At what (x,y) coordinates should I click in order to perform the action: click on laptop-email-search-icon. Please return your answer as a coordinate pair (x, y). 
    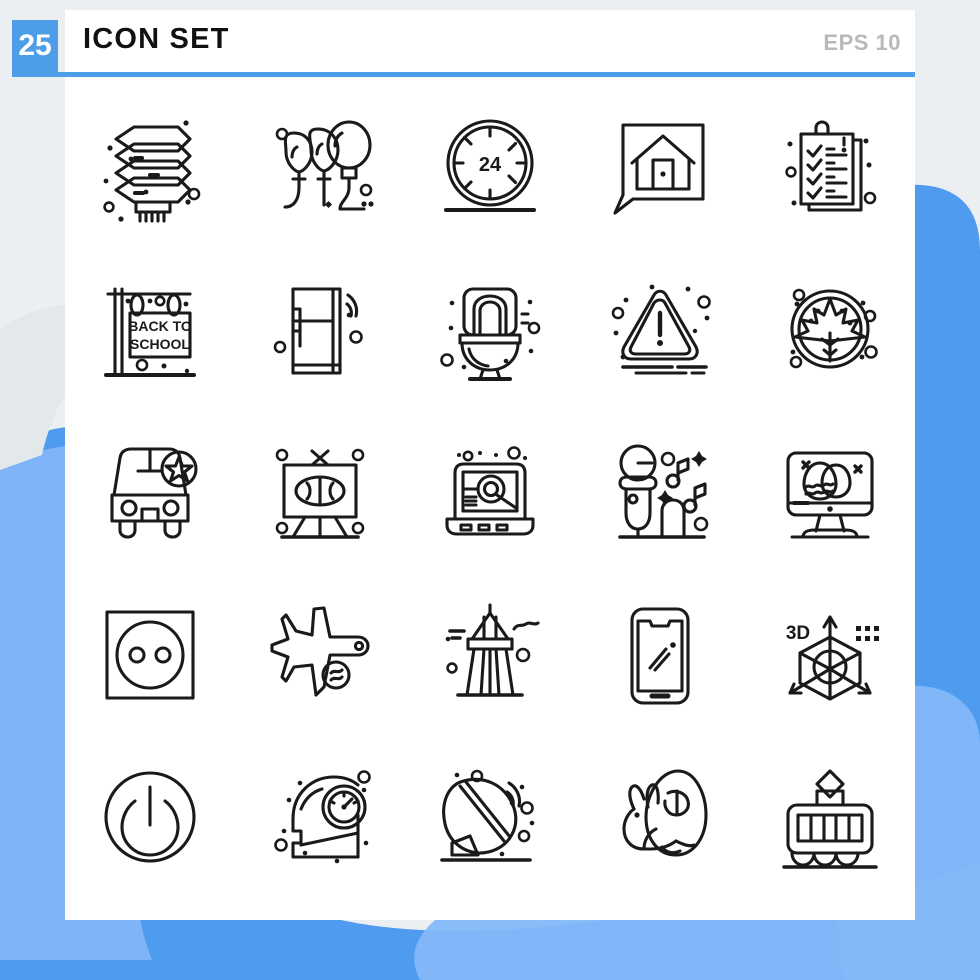
    Looking at the image, I should click on (490, 491).